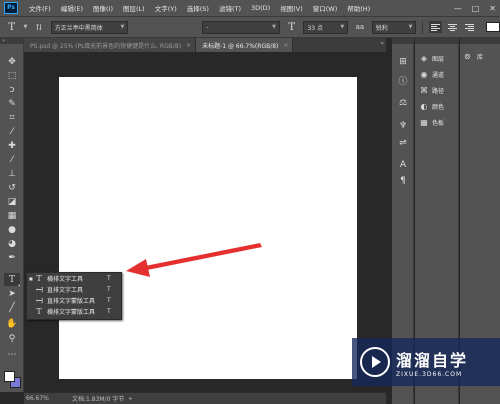 The width and height of the screenshot is (500, 404). What do you see at coordinates (11, 27) in the screenshot?
I see `type-tool-preset-icon: T` at bounding box center [11, 27].